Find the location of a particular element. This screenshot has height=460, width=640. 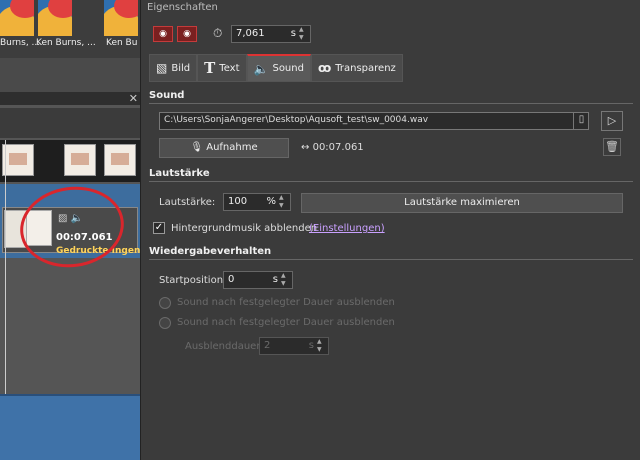

dim-music-label: Hintergrundmusik abblenden is located at coordinates (244, 228).